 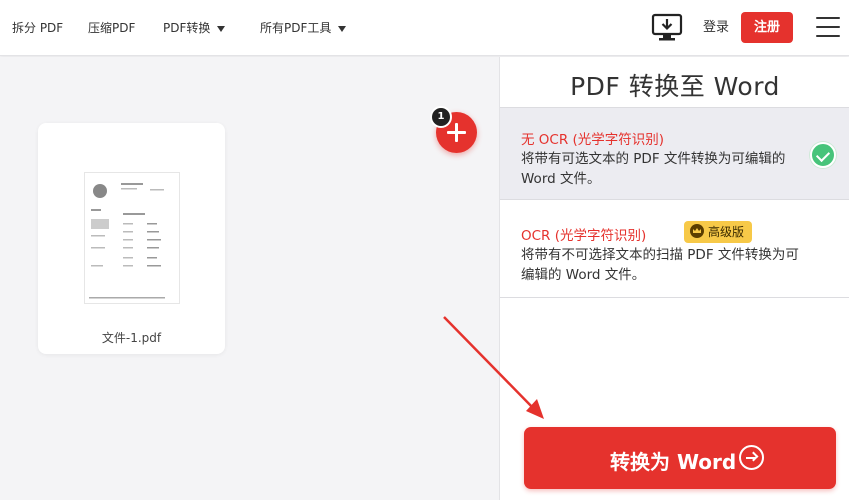 I want to click on file-card: 文件-1.pdf, so click(x=131, y=238).